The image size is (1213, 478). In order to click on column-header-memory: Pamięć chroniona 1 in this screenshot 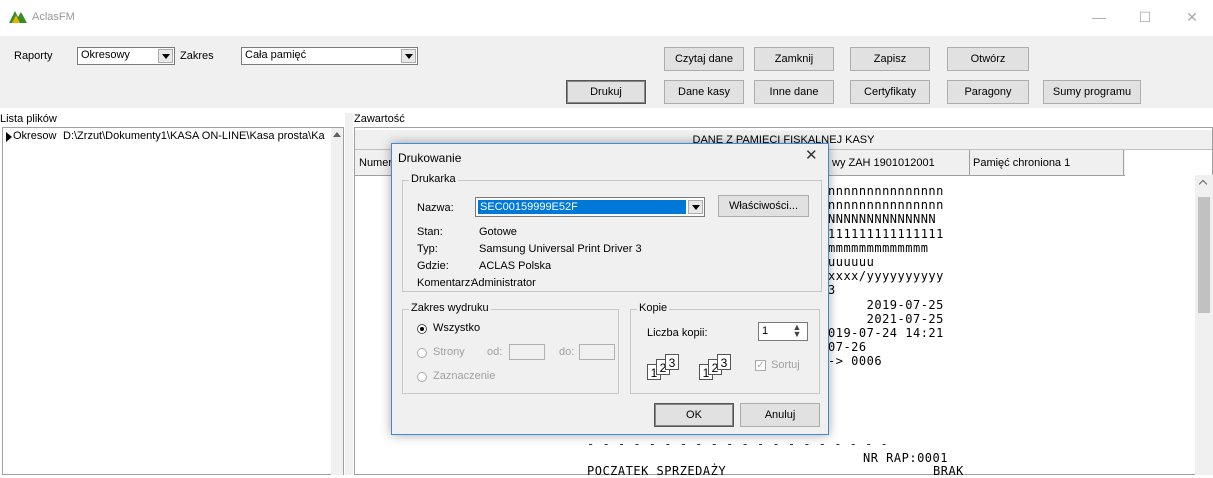, I will do `click(1022, 163)`.